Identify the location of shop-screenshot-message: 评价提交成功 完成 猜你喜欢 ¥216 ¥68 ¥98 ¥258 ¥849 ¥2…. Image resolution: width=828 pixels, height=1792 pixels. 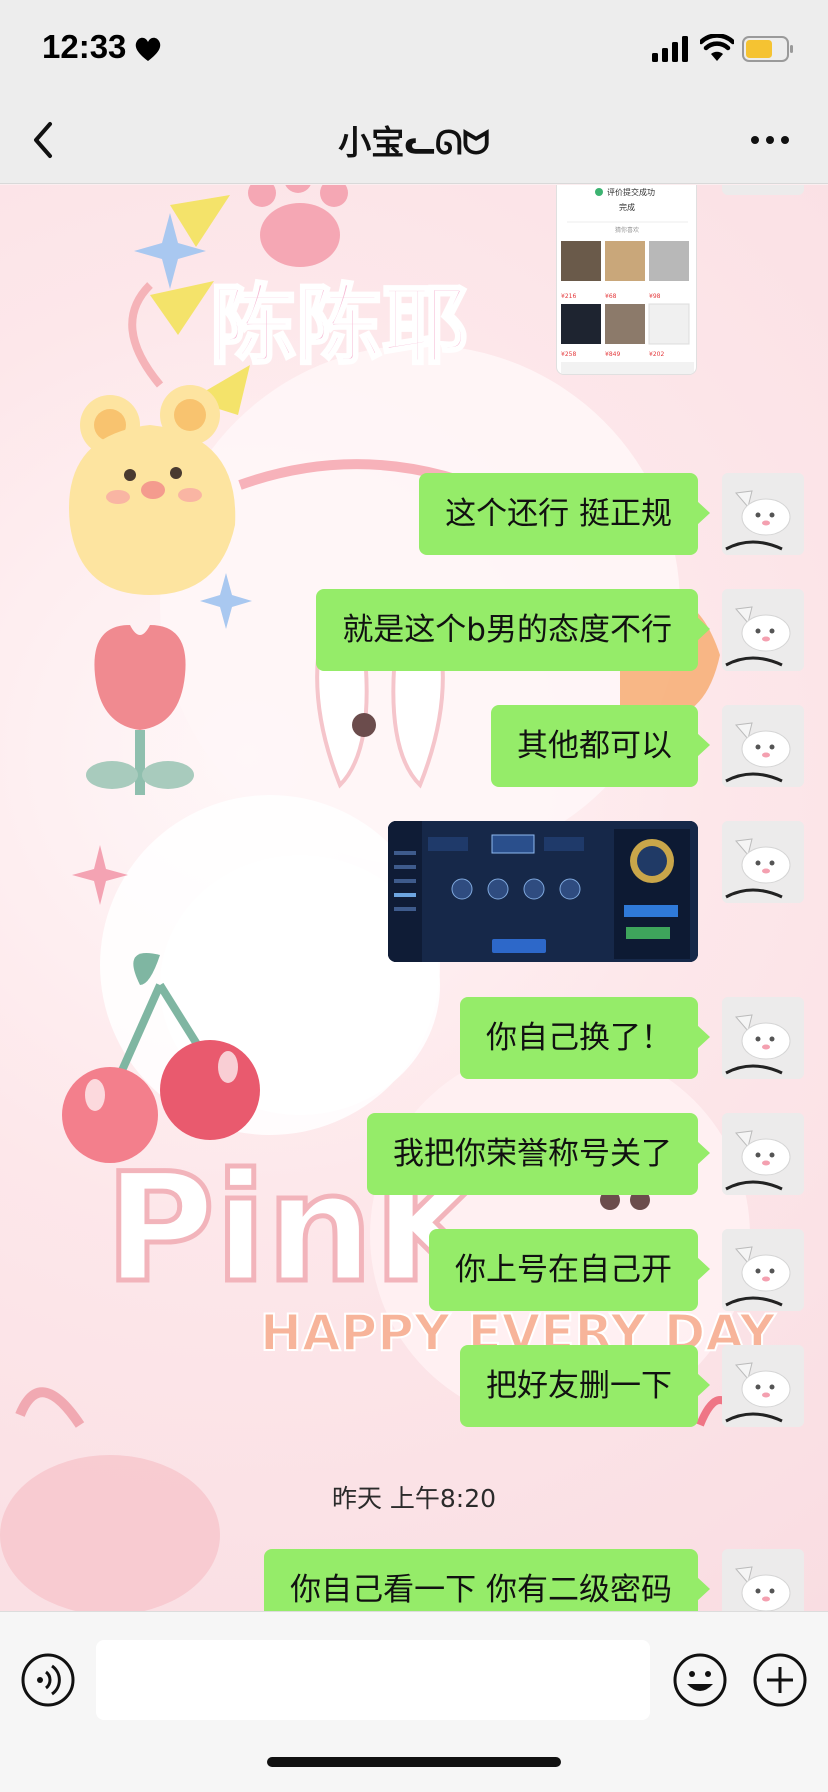
(626, 280).